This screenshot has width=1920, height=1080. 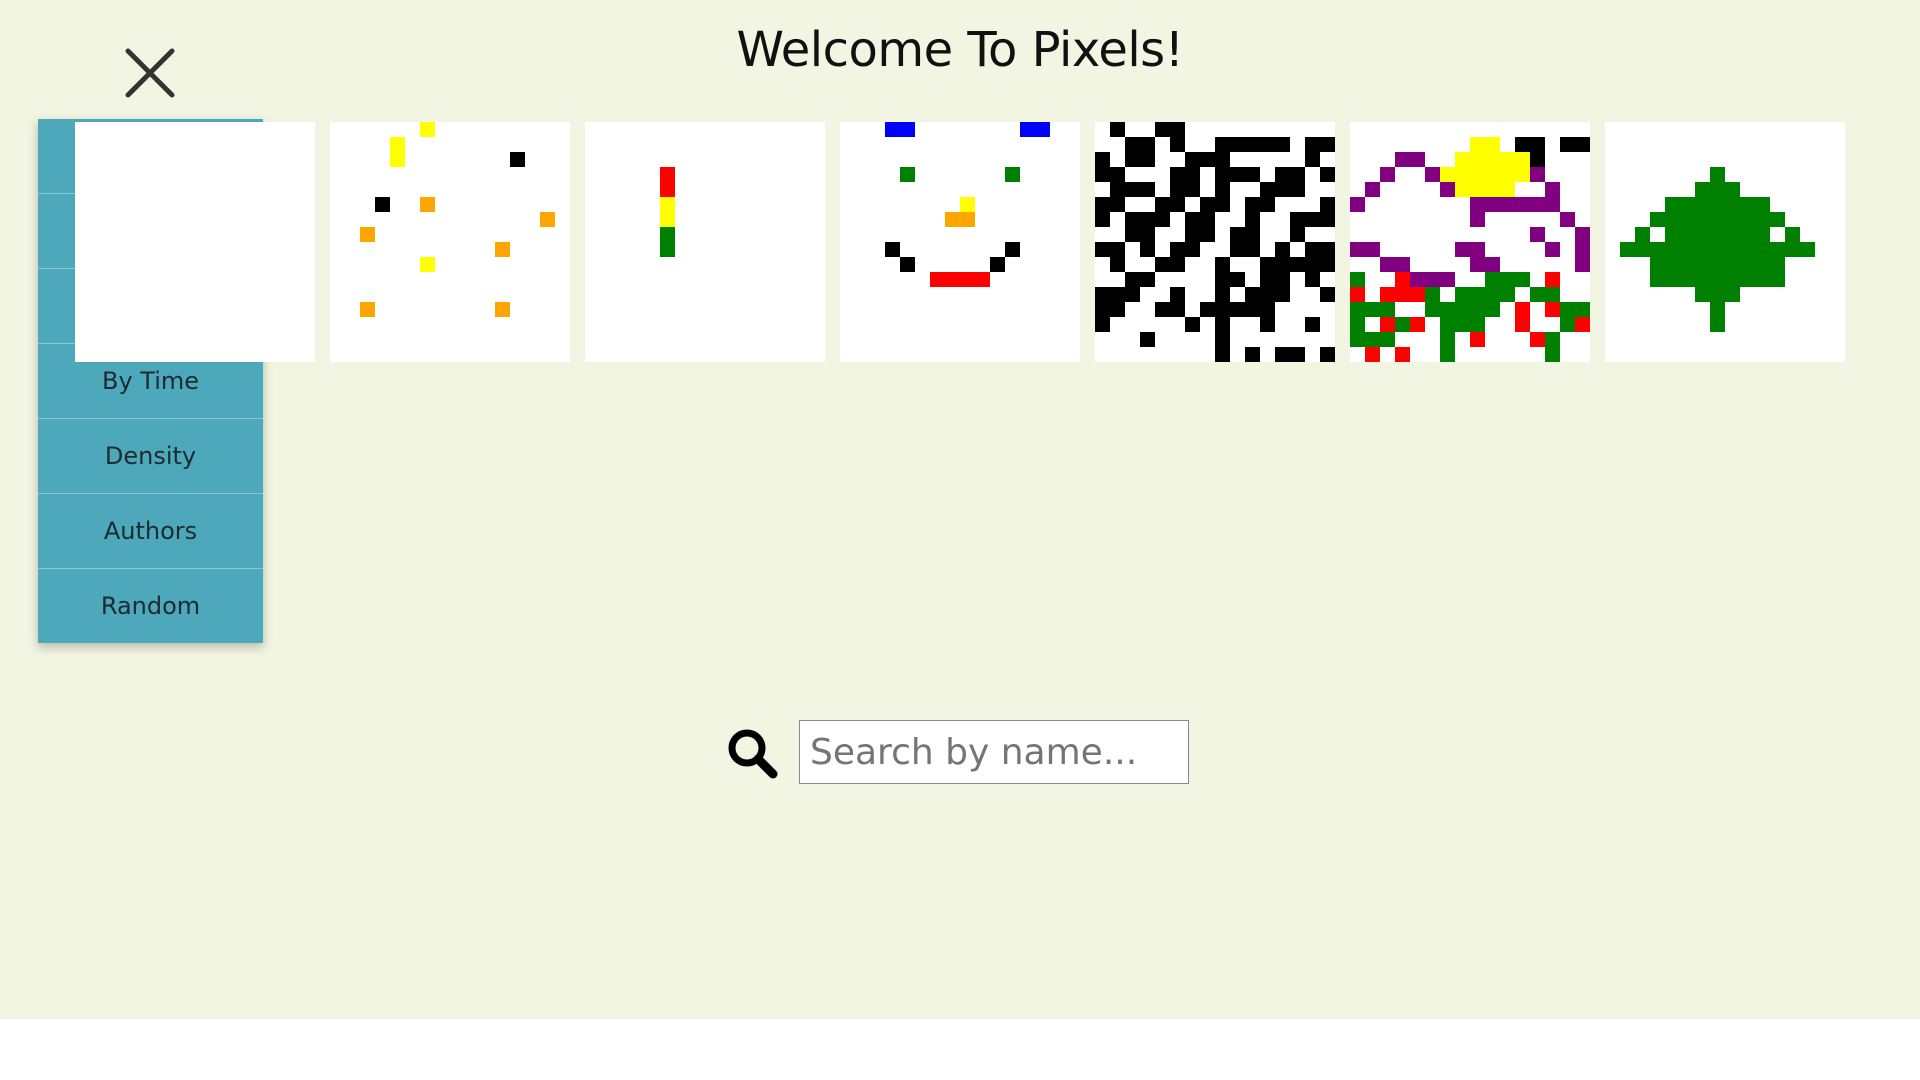 What do you see at coordinates (994, 752) in the screenshot?
I see `search-input` at bounding box center [994, 752].